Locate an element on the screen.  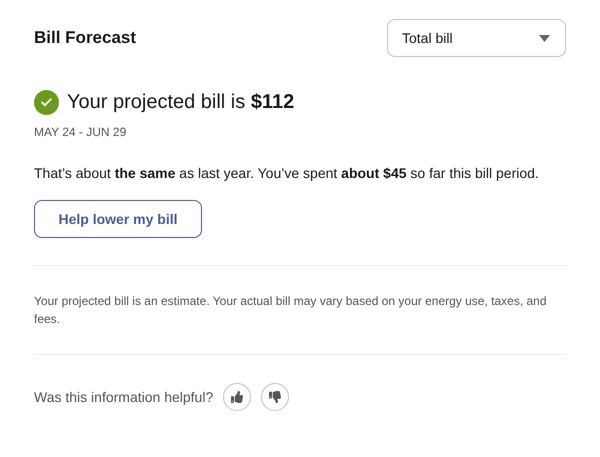
check-icon is located at coordinates (46, 102).